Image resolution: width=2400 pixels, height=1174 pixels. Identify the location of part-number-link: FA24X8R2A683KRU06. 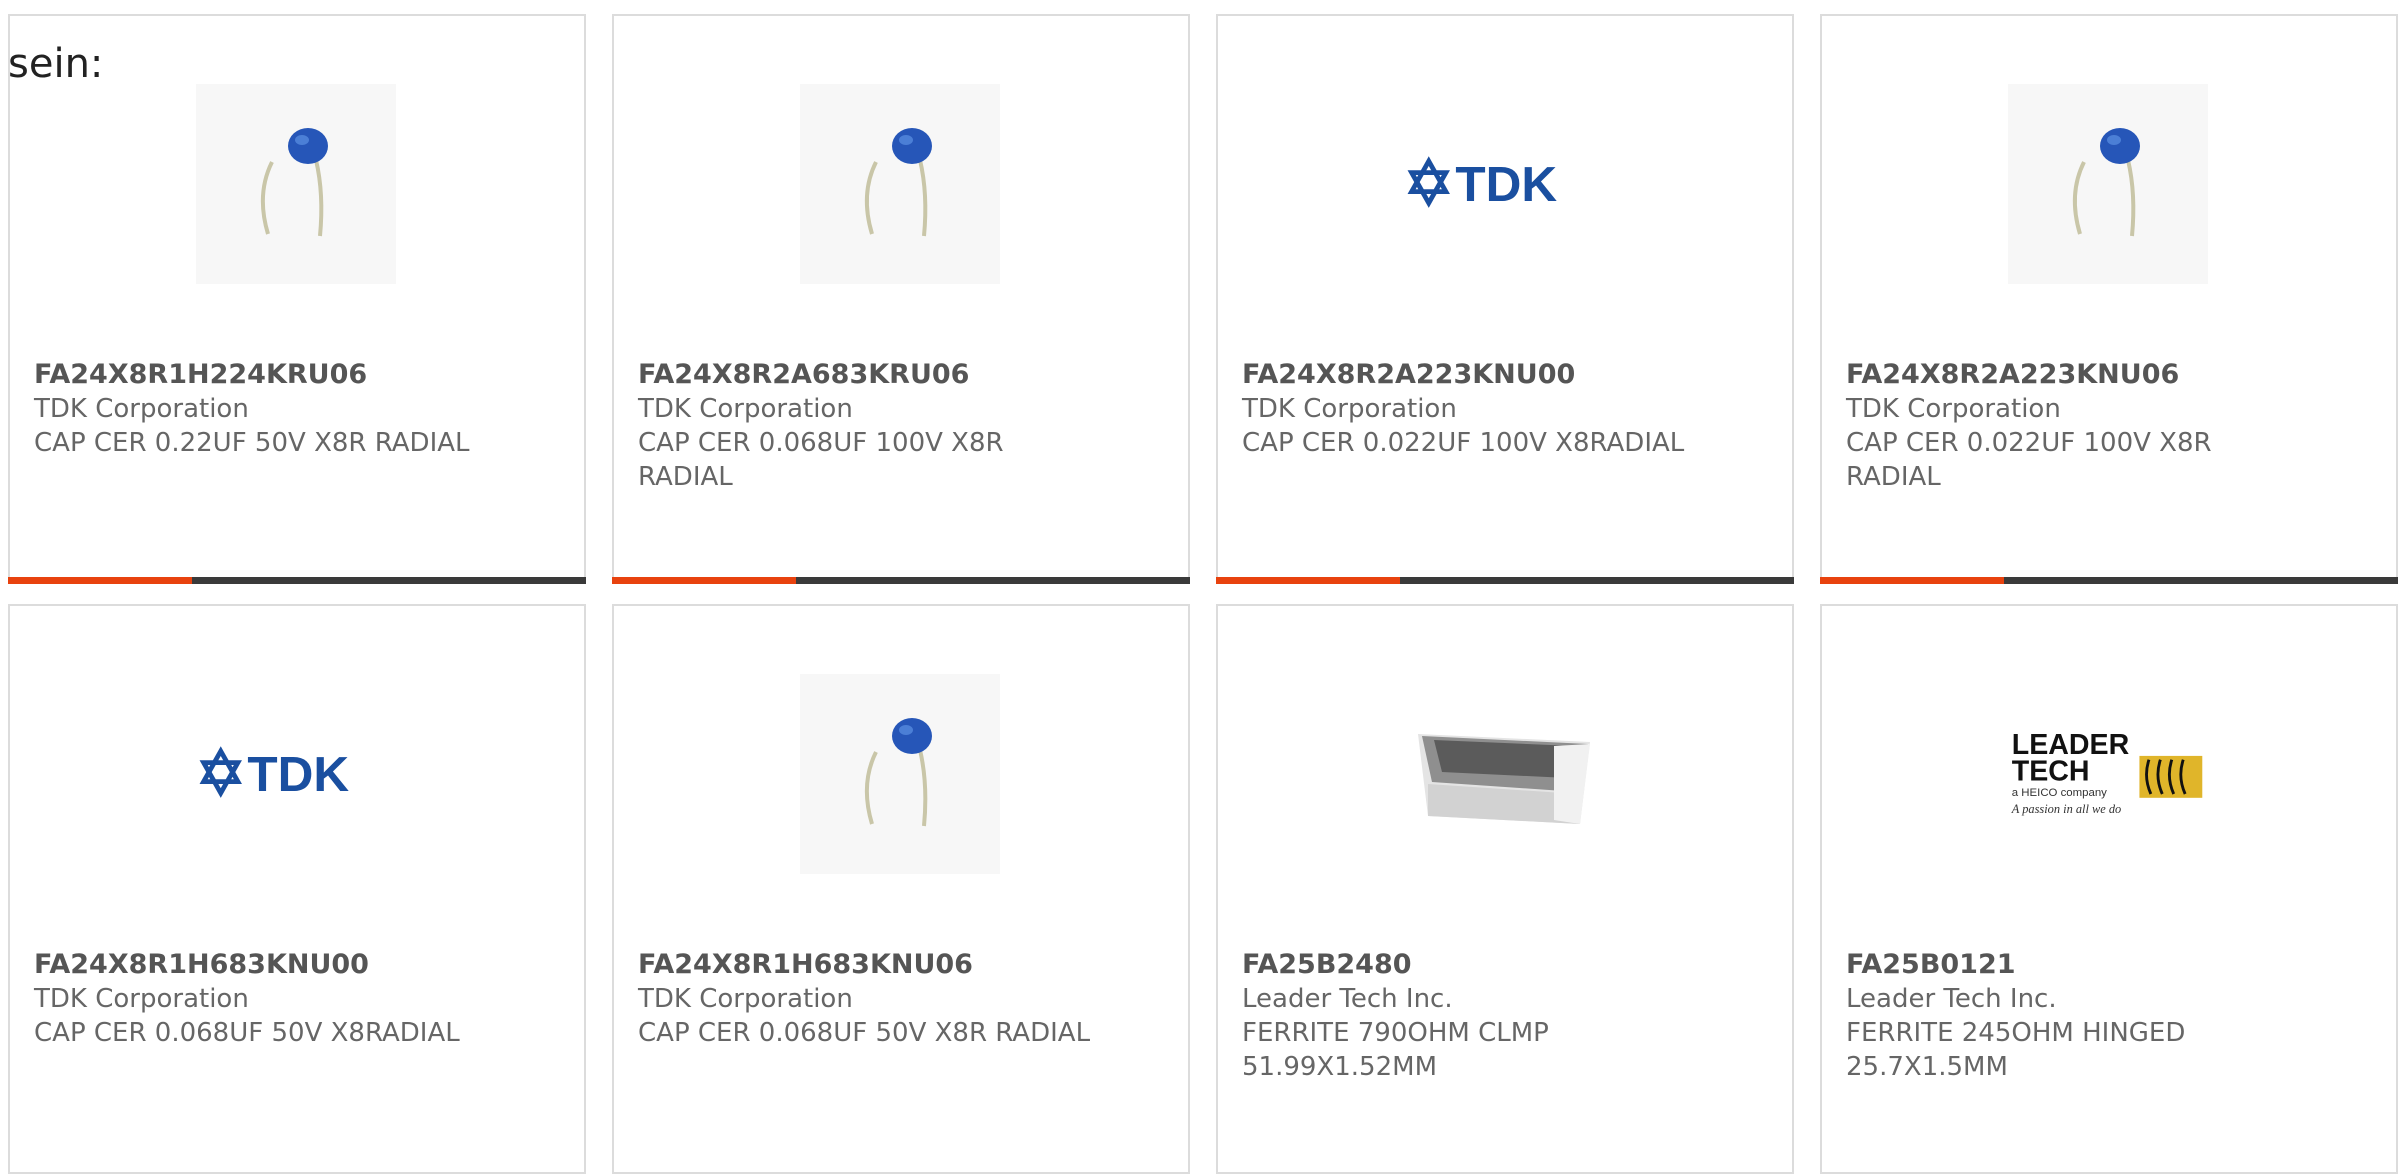
(868, 375).